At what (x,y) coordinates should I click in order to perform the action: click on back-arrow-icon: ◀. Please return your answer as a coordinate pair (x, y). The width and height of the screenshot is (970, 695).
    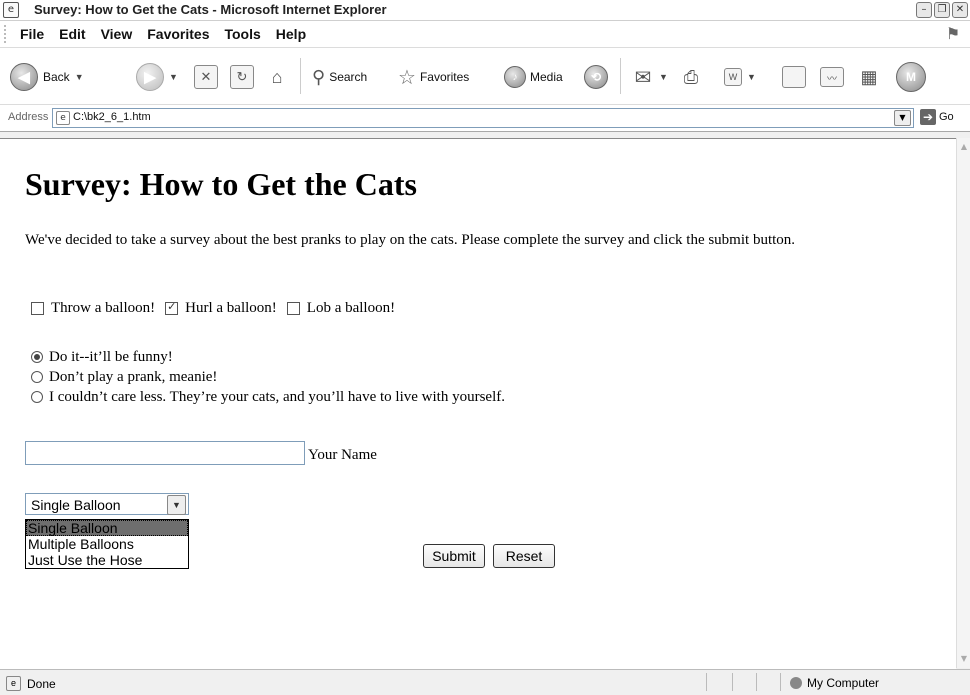
    Looking at the image, I should click on (24, 77).